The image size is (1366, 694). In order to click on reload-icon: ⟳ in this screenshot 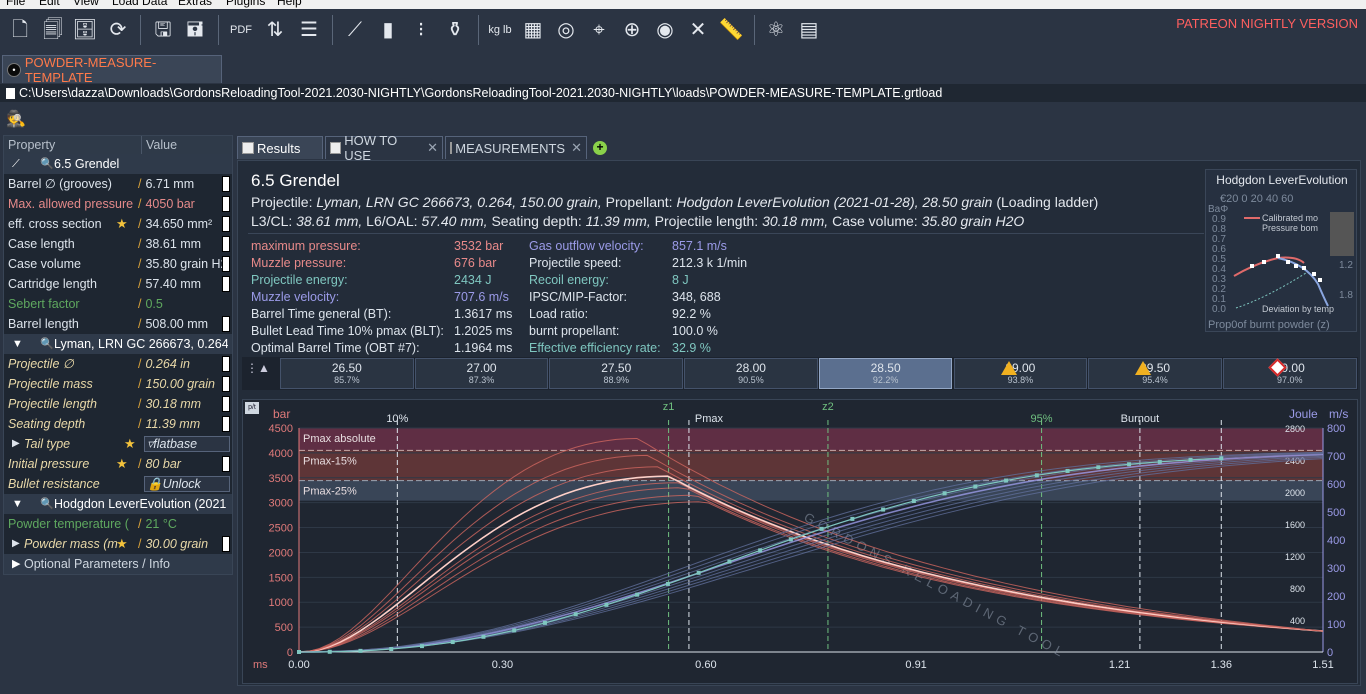, I will do `click(118, 30)`.